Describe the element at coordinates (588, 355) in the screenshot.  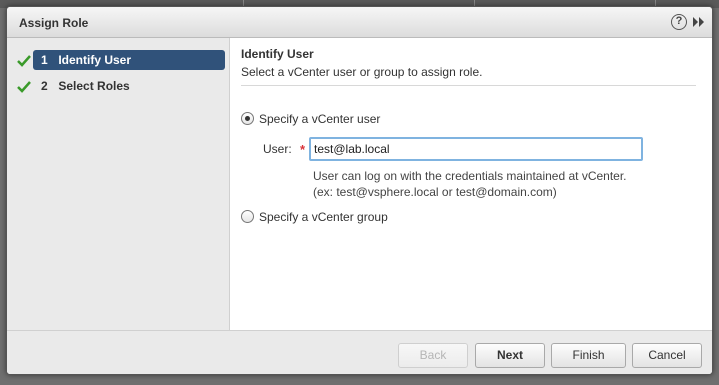
I see `finish-button: Finish` at that location.